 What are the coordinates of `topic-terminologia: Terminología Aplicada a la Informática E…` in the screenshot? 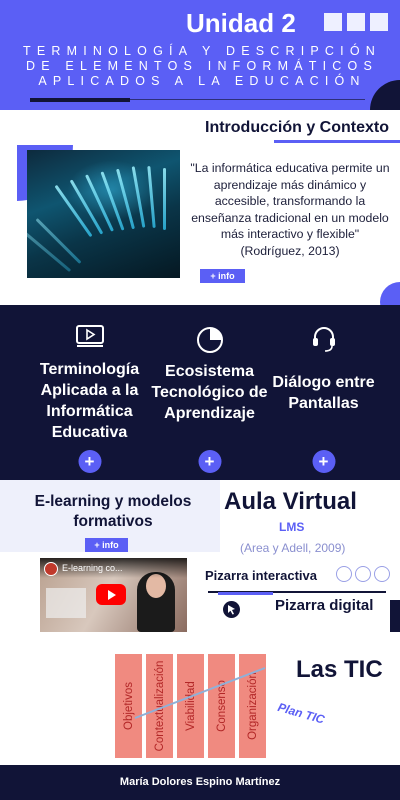 It's located at (89, 392).